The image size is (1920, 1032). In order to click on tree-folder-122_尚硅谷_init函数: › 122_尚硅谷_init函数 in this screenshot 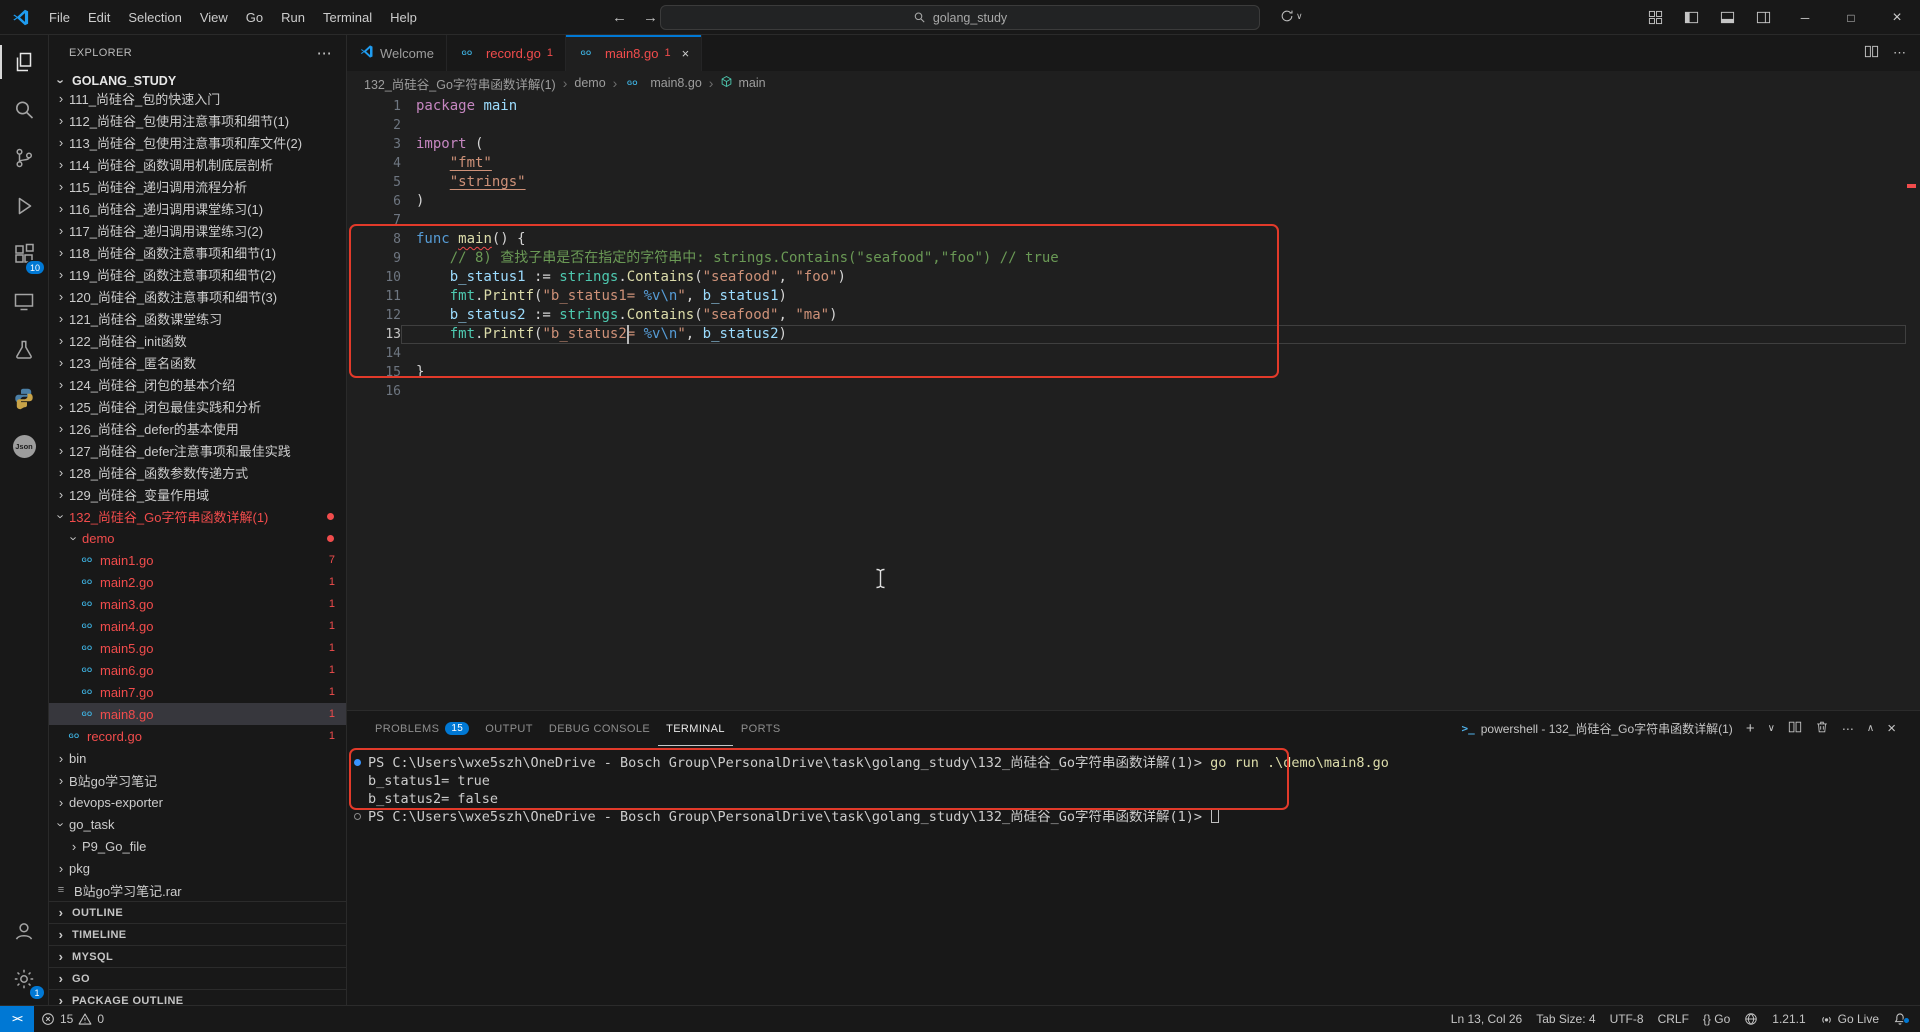, I will do `click(197, 340)`.